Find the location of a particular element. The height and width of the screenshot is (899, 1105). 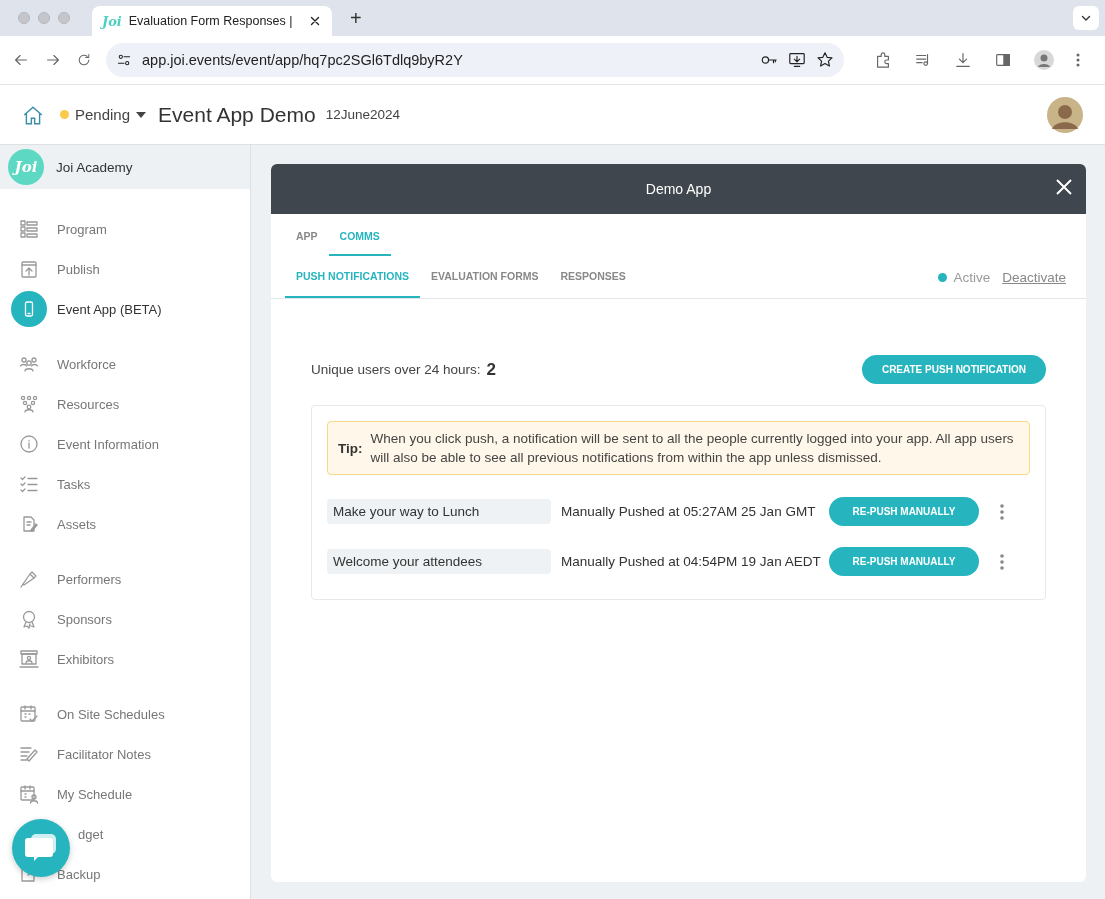

event-title: Event App Demo is located at coordinates (237, 114).